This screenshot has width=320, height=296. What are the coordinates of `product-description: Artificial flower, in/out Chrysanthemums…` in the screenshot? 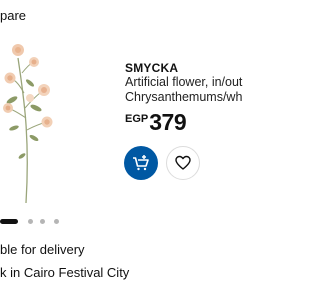 It's located at (183, 90).